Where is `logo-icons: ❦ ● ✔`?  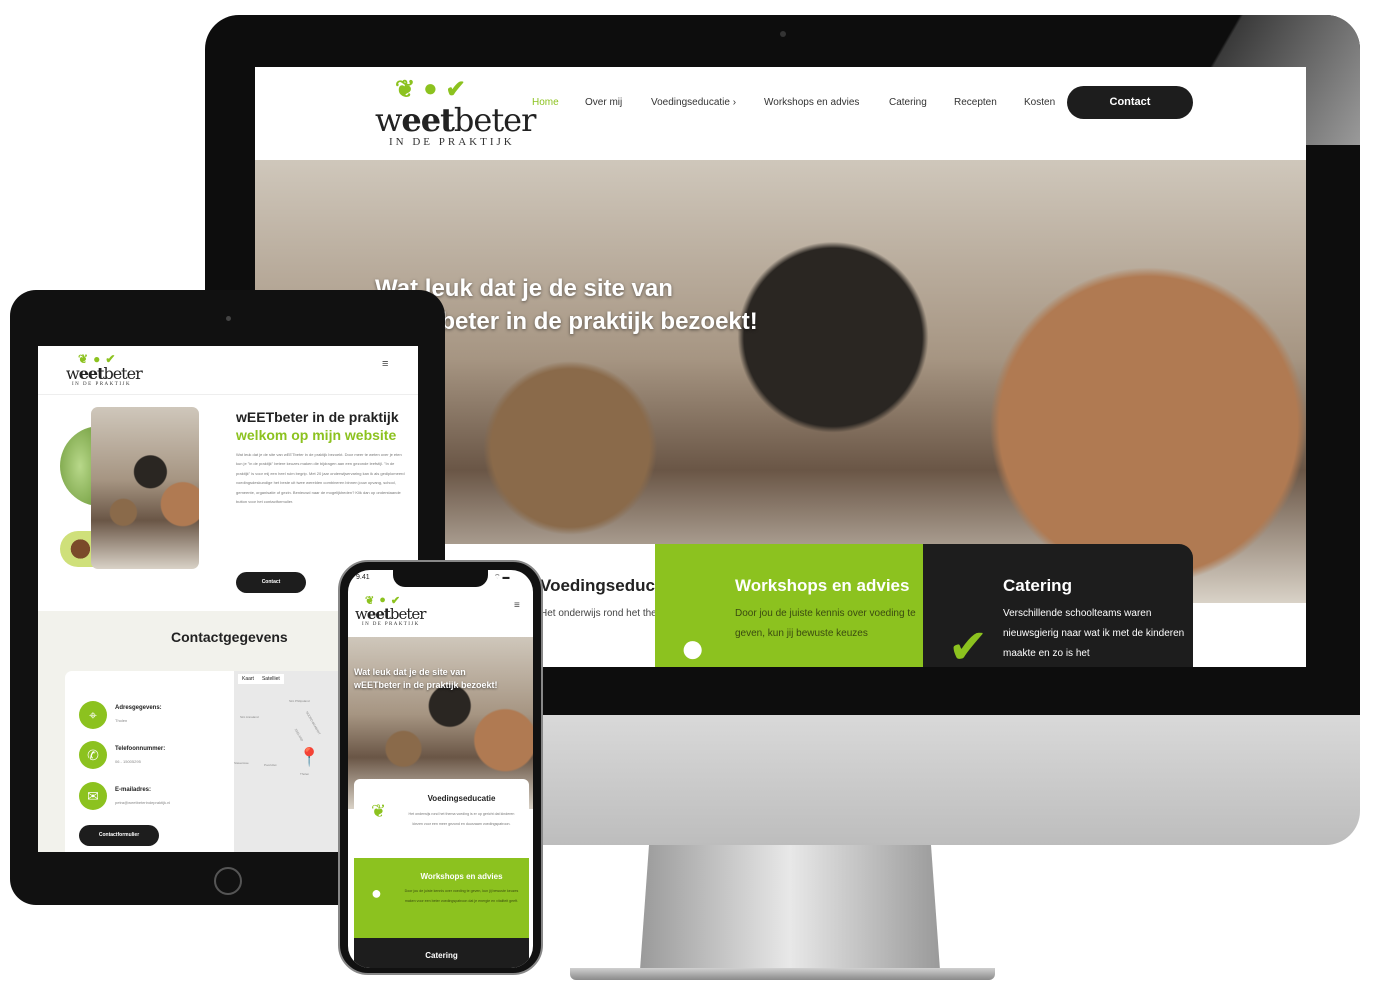
logo-icons: ❦ ● ✔ is located at coordinates (465, 89).